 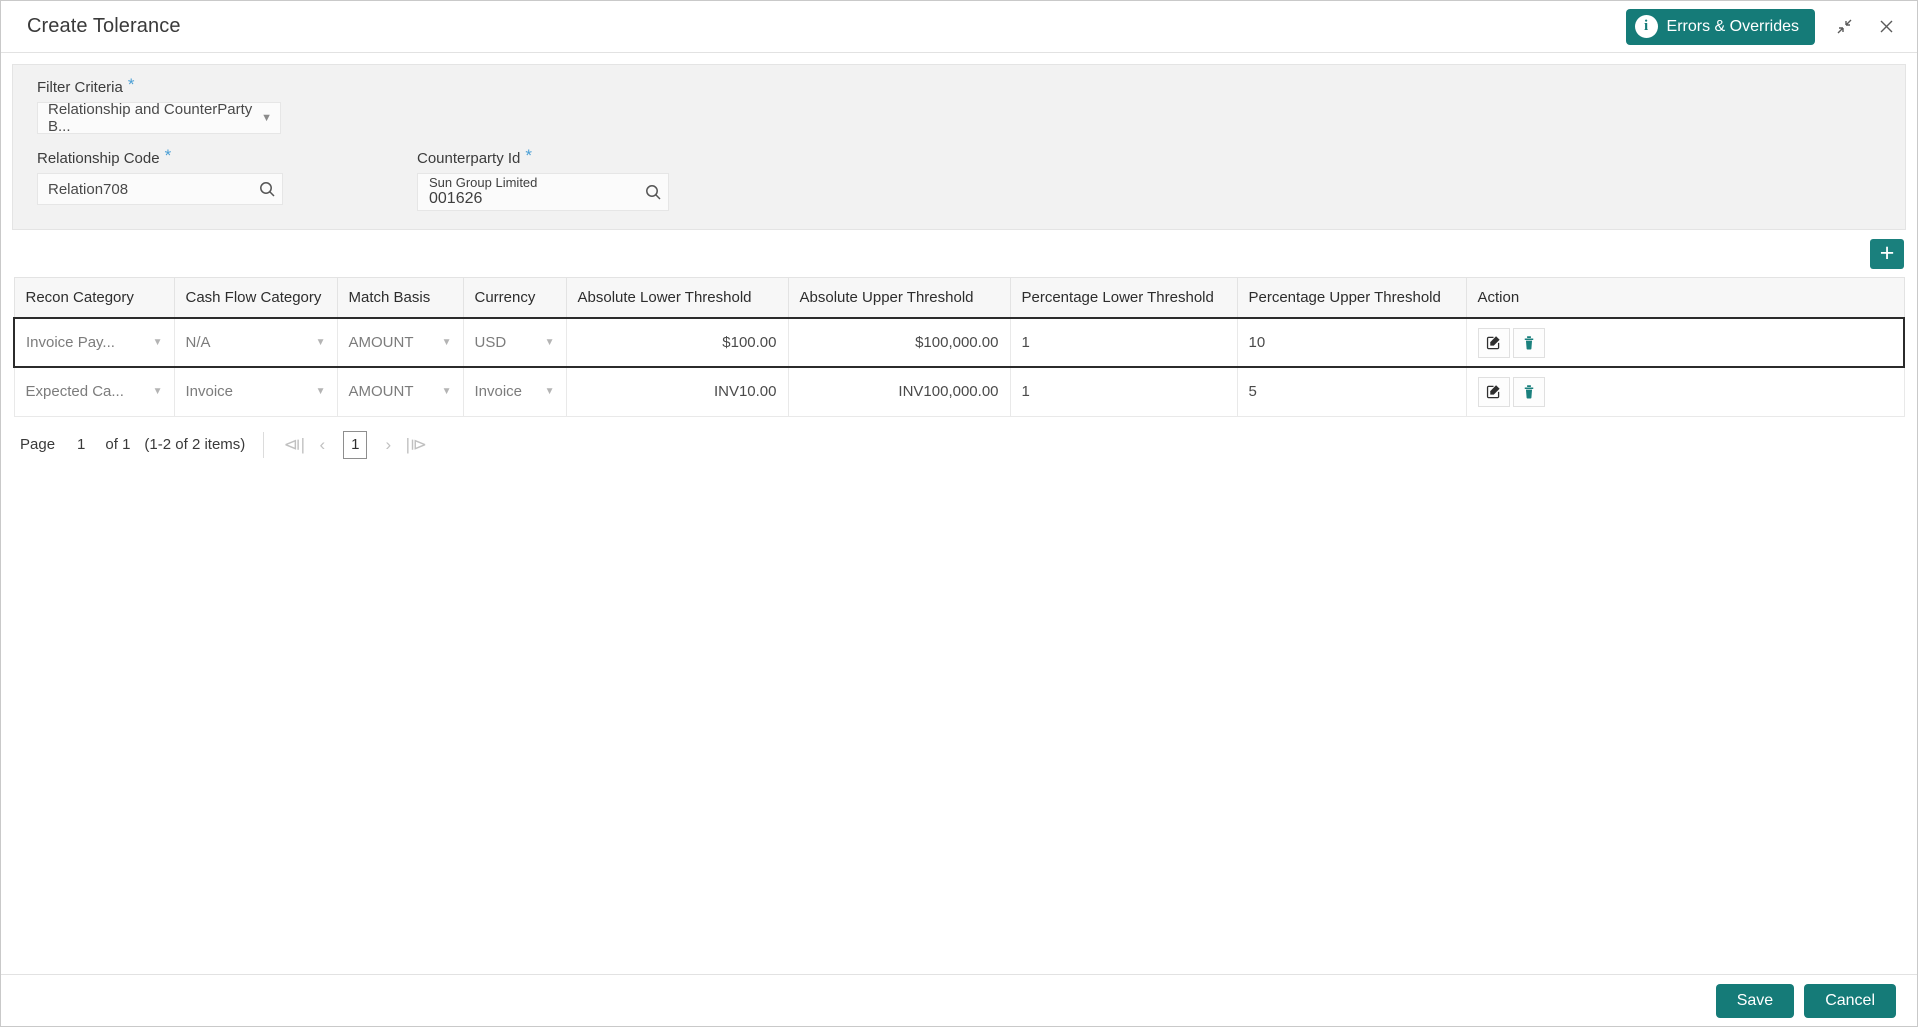 What do you see at coordinates (490, 342) in the screenshot?
I see `currency-value: USD` at bounding box center [490, 342].